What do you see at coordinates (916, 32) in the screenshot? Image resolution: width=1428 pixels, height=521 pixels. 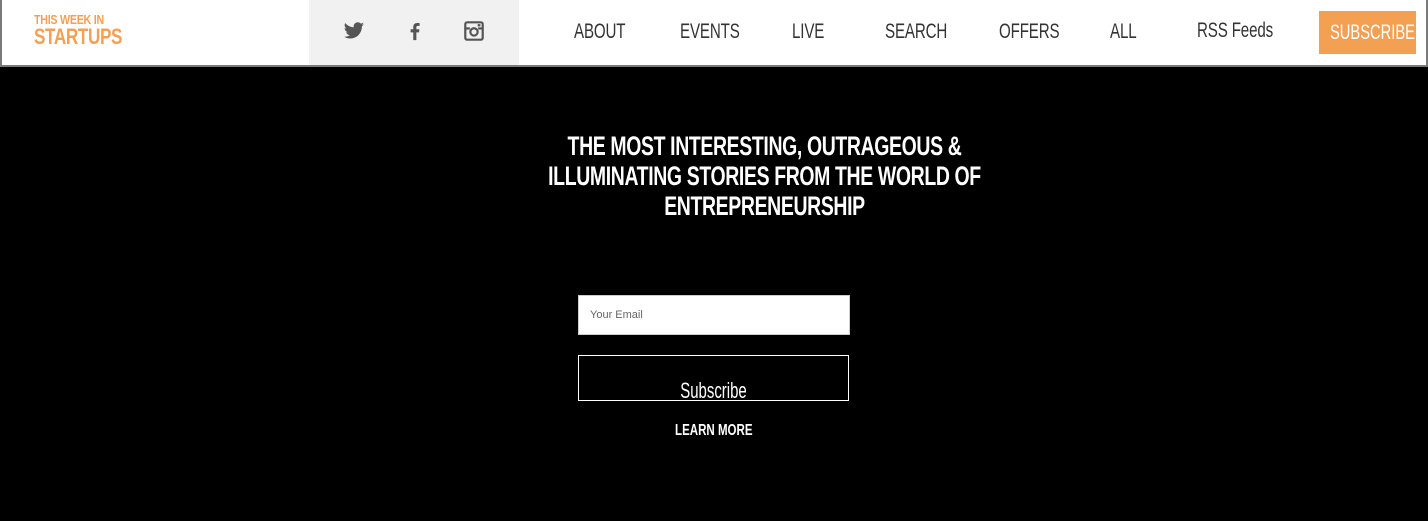 I see `nav-search: SEARCH` at bounding box center [916, 32].